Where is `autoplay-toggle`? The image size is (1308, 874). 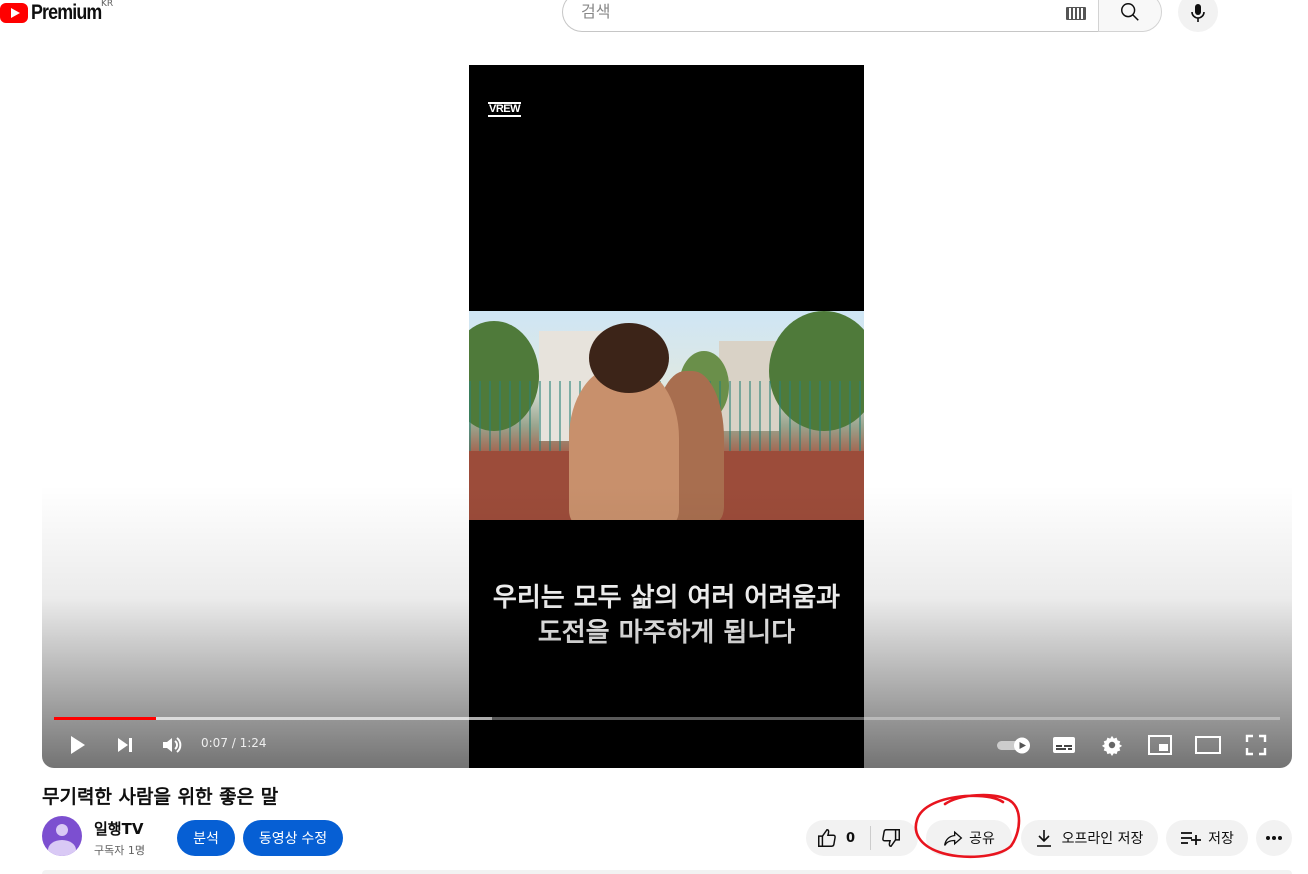
autoplay-toggle is located at coordinates (1014, 745).